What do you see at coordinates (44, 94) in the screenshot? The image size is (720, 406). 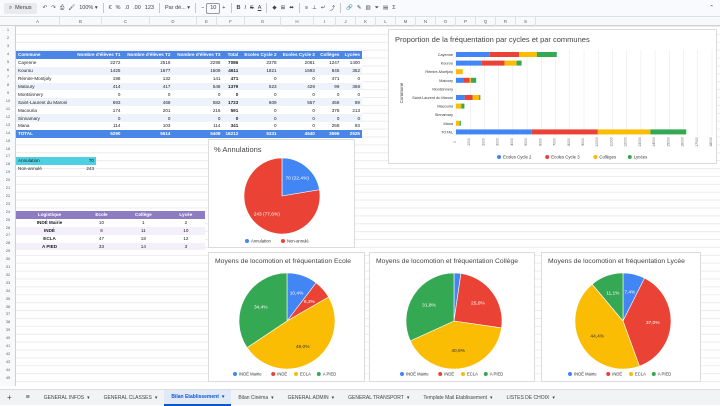 I see `table-cell: Montsinnery` at bounding box center [44, 94].